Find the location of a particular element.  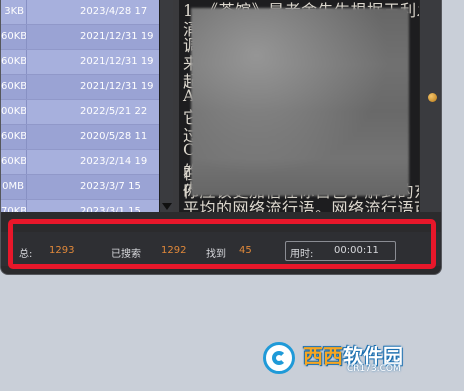

file-size-cell: 70KB is located at coordinates (14, 206).